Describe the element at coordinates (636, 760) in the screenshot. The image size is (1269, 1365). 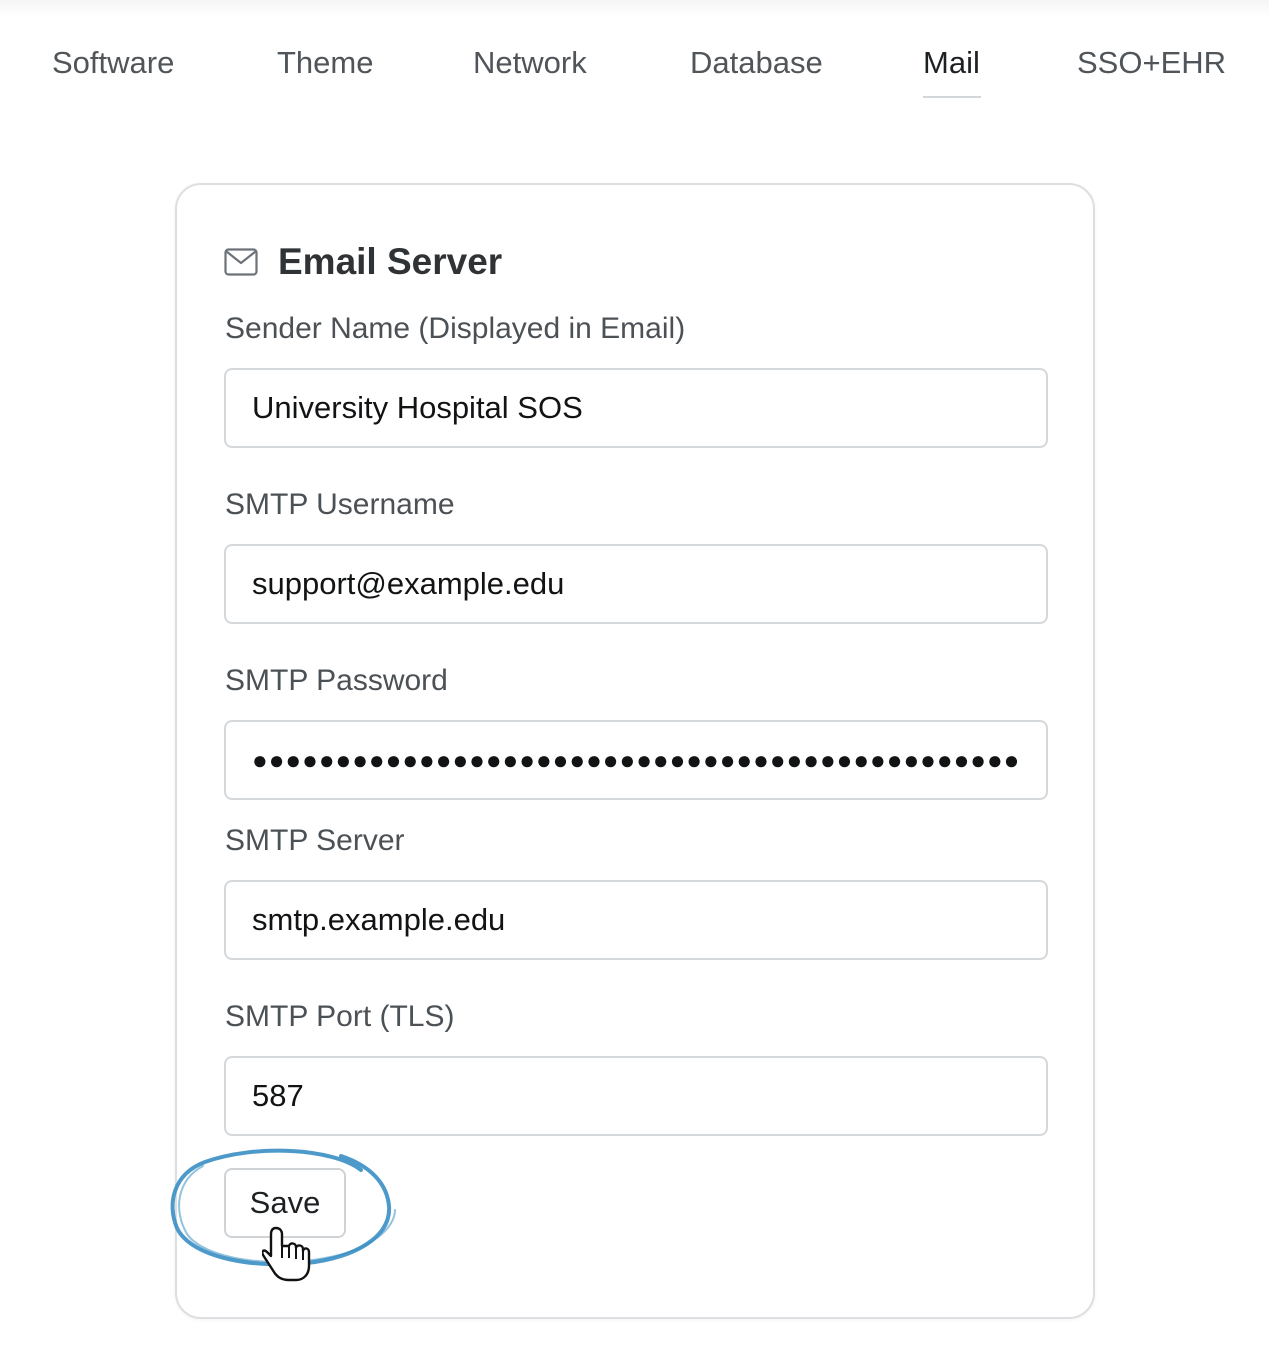
I see `smtp-password-input` at that location.